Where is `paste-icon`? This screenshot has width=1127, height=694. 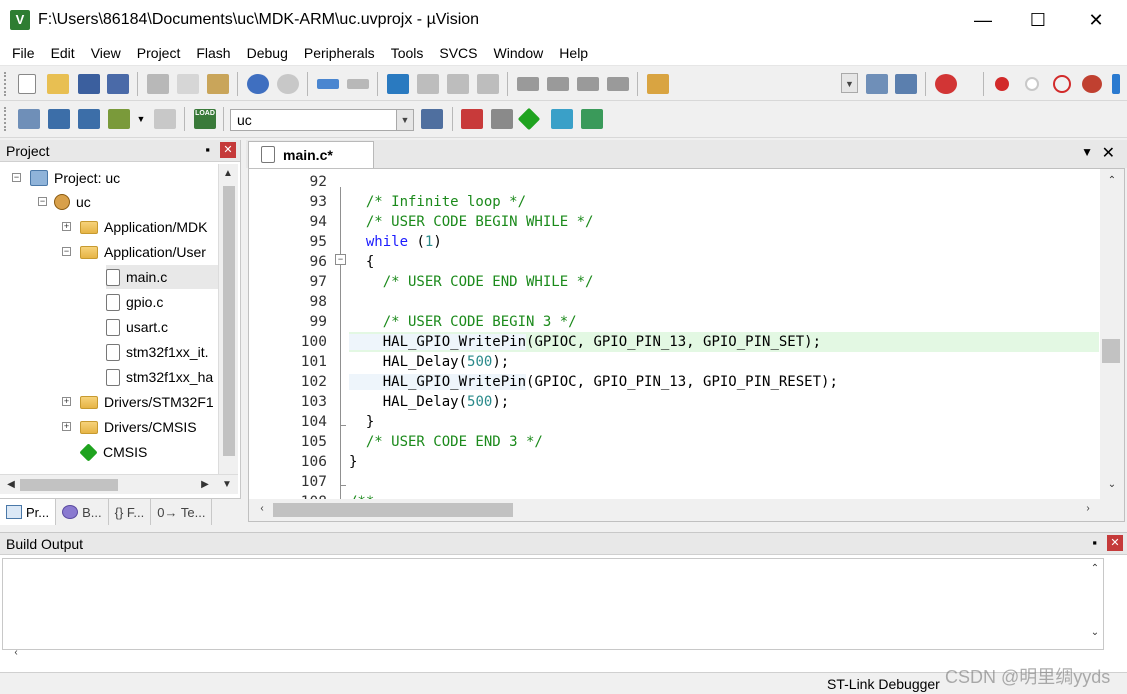
paste-icon is located at coordinates (218, 84).